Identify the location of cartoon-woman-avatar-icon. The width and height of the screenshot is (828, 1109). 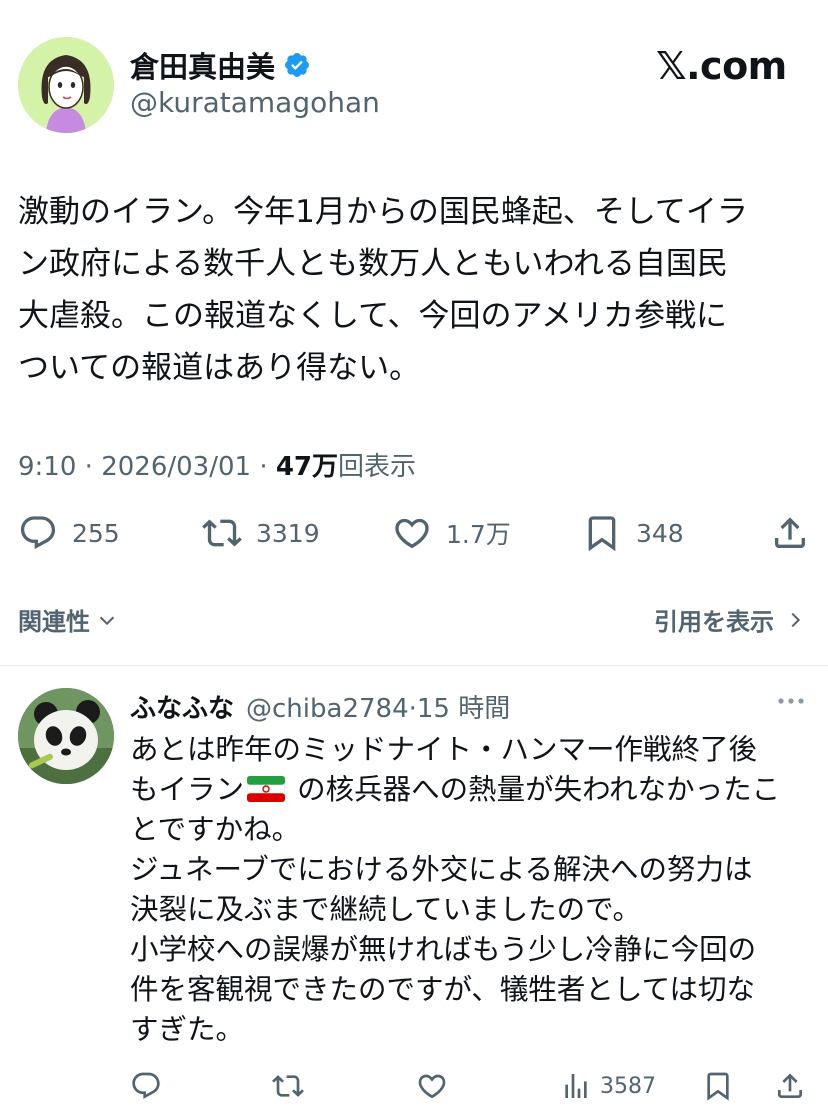
(66, 85).